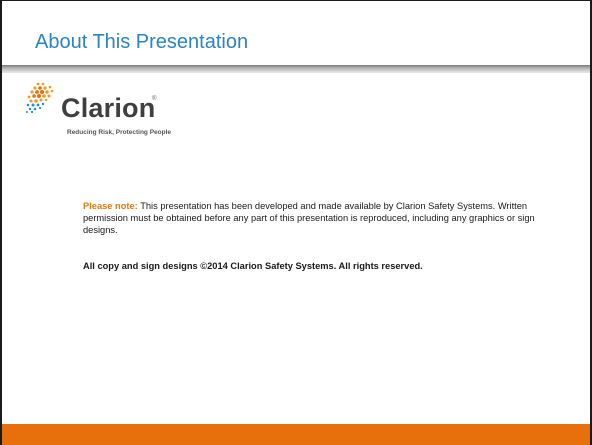  Describe the element at coordinates (40, 98) in the screenshot. I see `logo-dots-icon` at that location.